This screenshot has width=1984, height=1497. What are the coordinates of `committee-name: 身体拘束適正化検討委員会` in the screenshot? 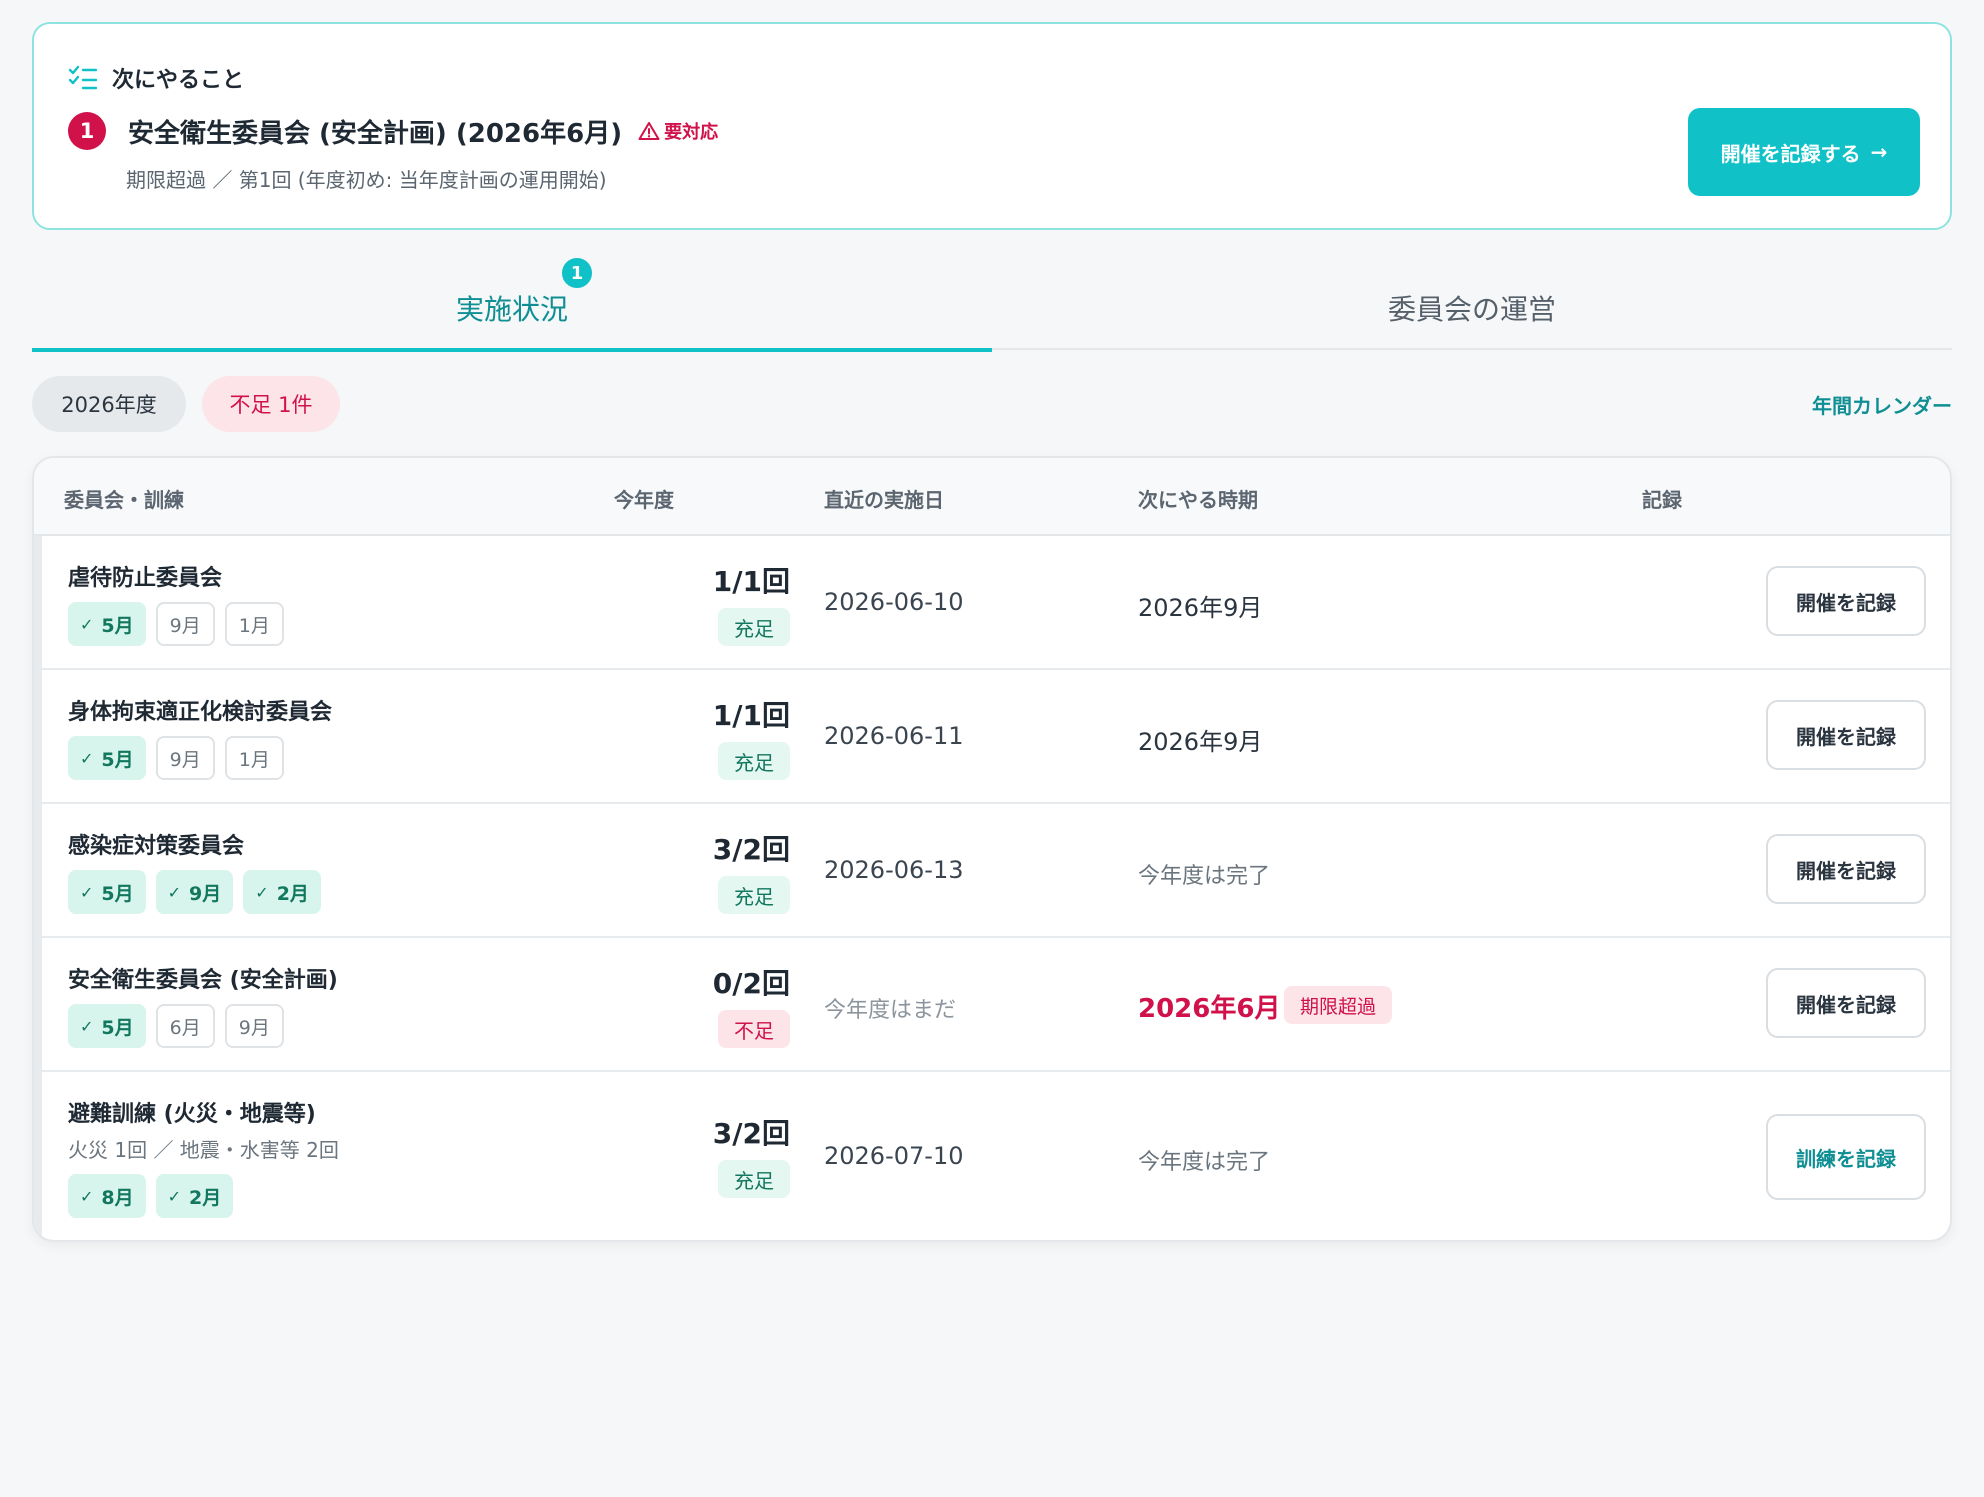 It's located at (200, 712).